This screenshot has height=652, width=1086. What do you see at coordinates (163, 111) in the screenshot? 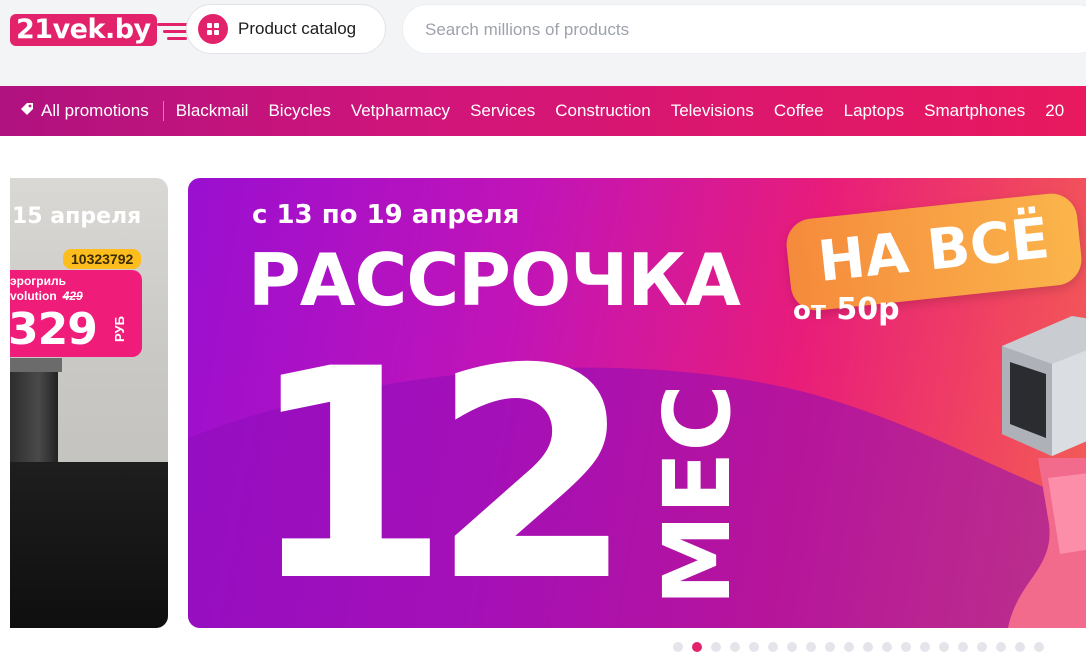
I see `nav-divider` at bounding box center [163, 111].